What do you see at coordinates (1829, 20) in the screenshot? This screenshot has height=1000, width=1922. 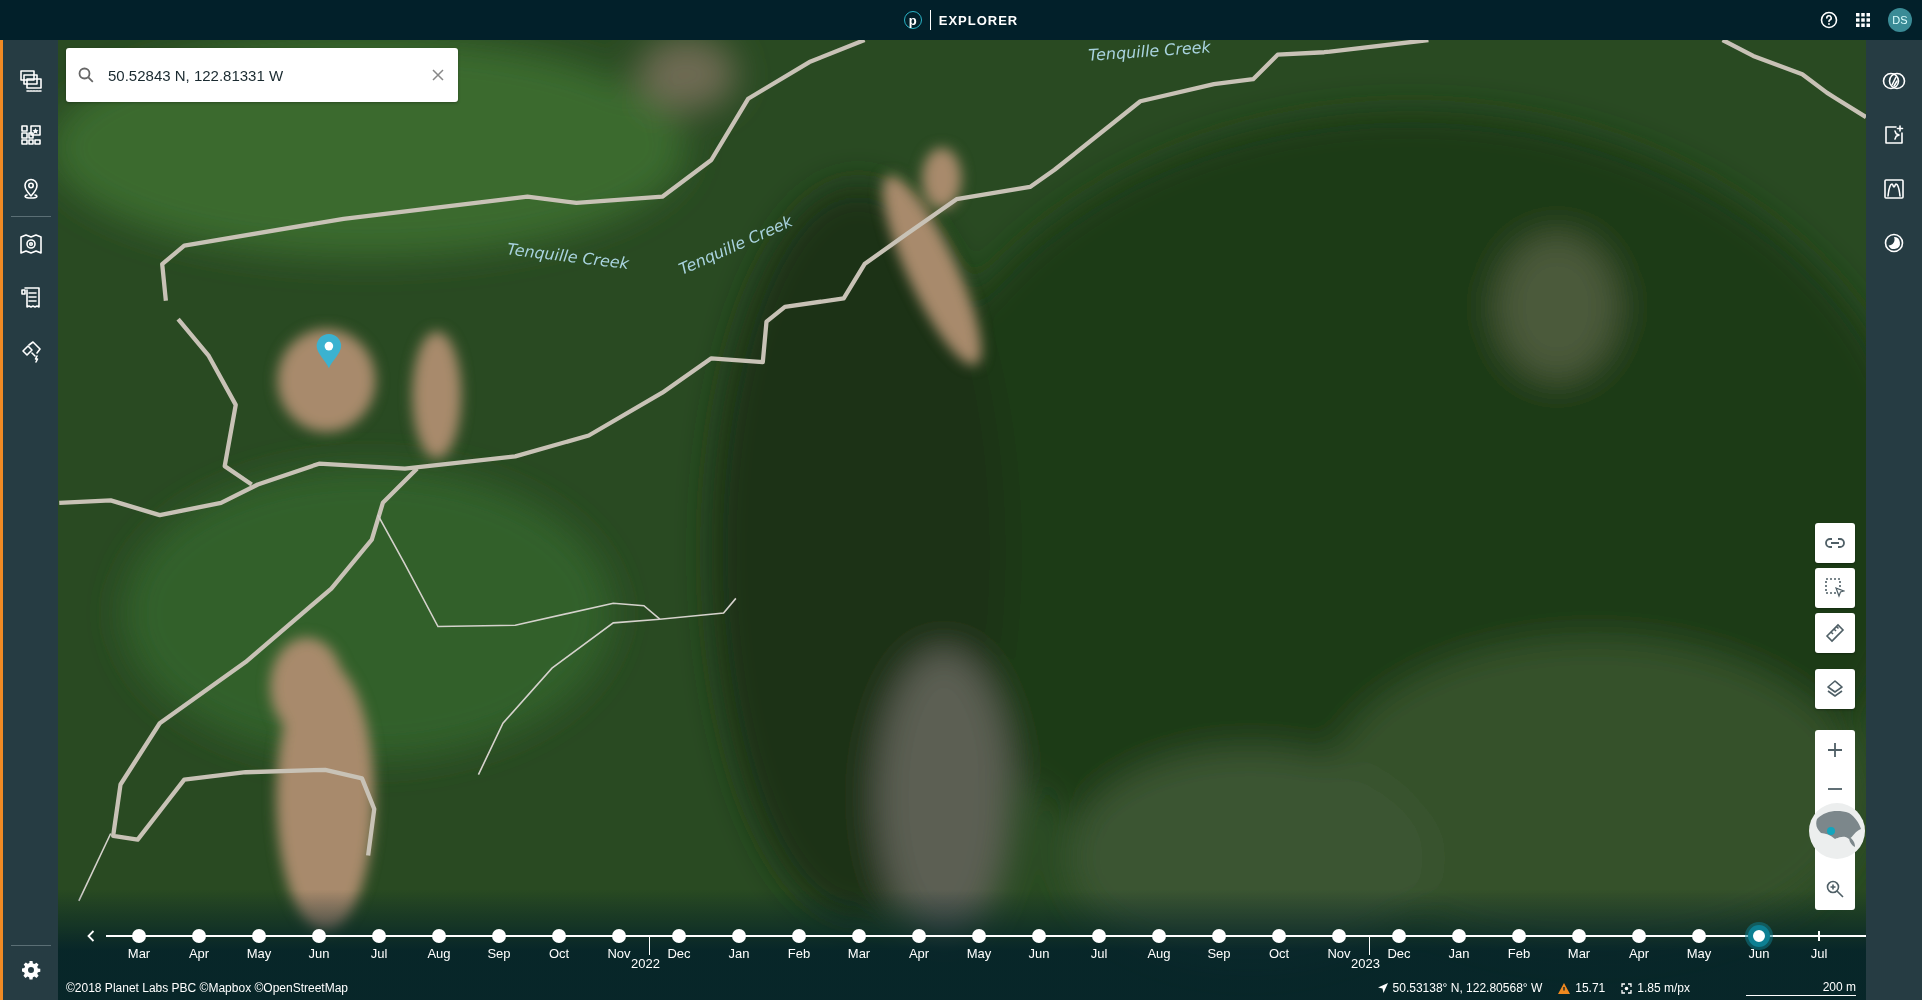 I see `help-icon` at bounding box center [1829, 20].